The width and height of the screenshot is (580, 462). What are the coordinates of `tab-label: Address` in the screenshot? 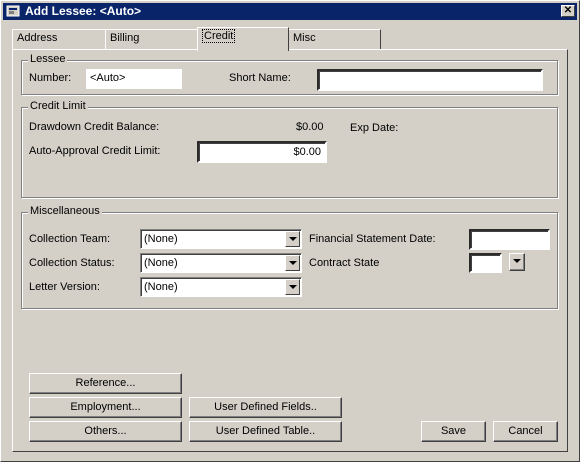 It's located at (37, 38).